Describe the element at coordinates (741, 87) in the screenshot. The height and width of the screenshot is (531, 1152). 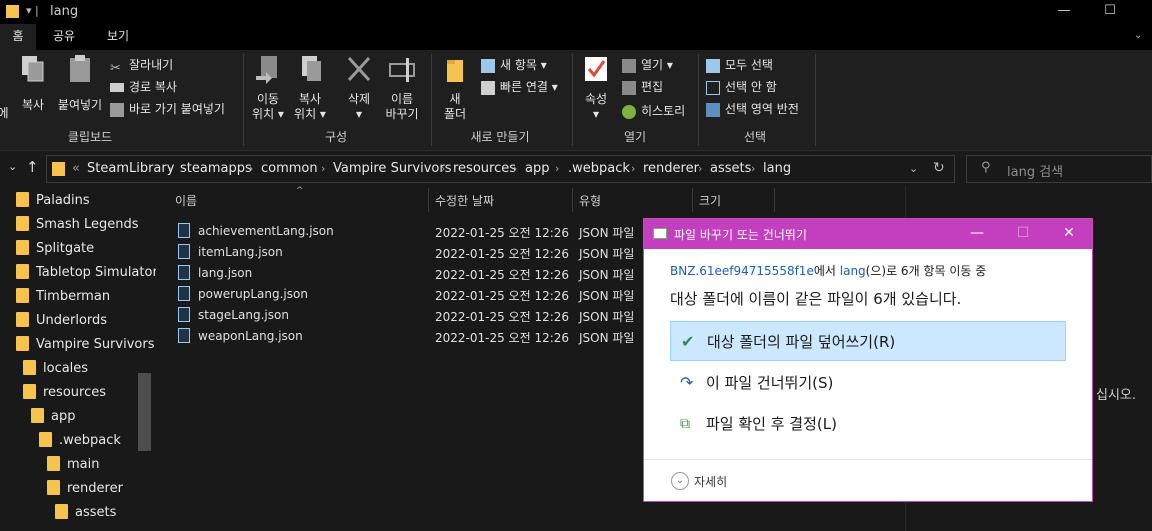
I see `select-none-button: 선택 안 함` at that location.